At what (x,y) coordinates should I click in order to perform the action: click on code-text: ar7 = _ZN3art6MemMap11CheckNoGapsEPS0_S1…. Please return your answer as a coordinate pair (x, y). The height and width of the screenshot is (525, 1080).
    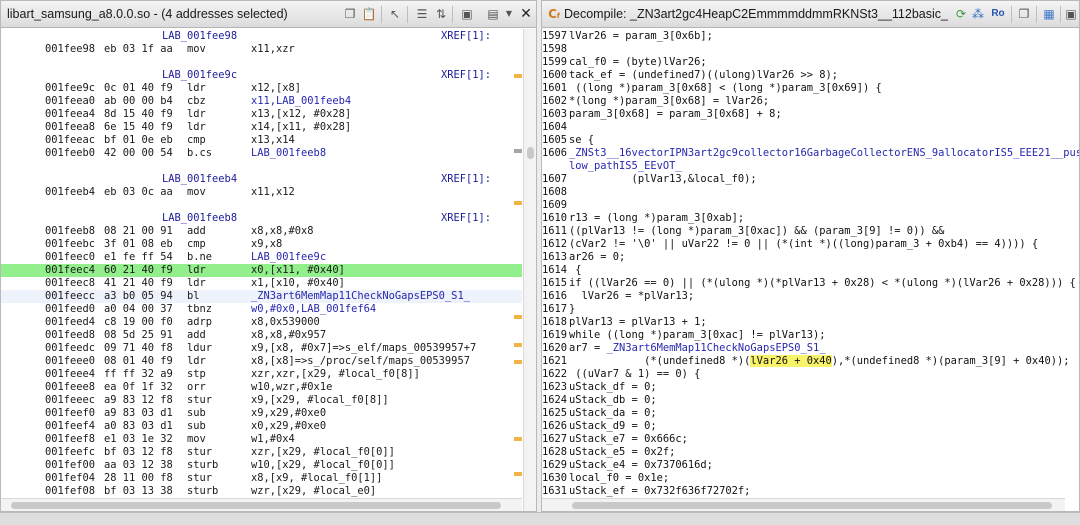
    Looking at the image, I should click on (697, 348).